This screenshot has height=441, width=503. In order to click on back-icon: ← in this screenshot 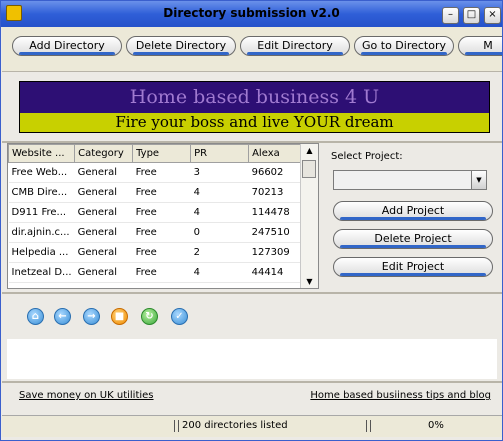, I will do `click(62, 316)`.